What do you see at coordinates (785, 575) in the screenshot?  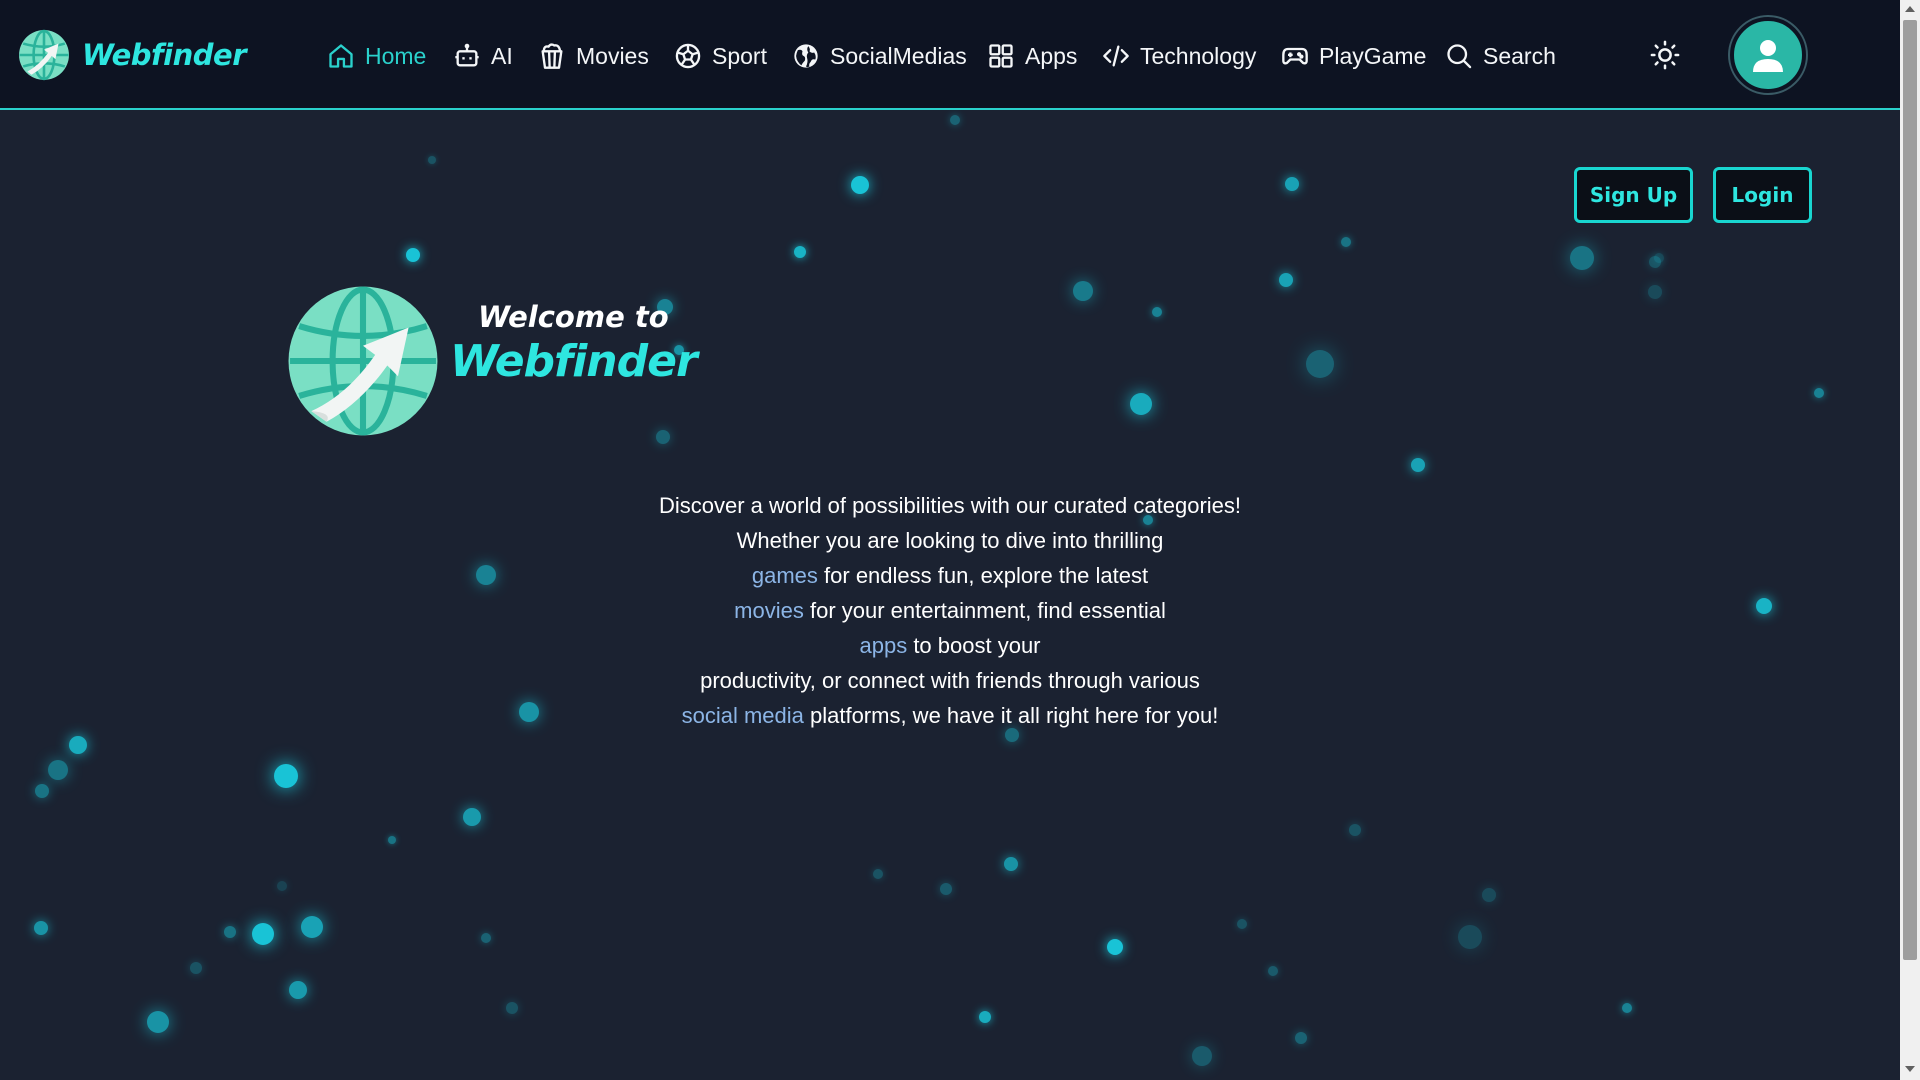 I see `games-link: games` at bounding box center [785, 575].